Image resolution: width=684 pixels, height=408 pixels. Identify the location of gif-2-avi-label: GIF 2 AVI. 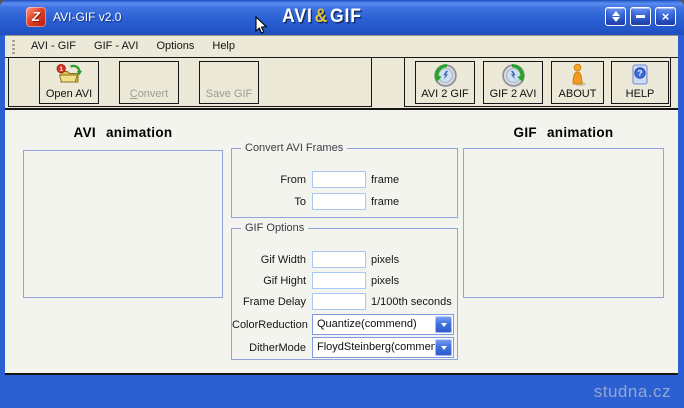
(513, 94).